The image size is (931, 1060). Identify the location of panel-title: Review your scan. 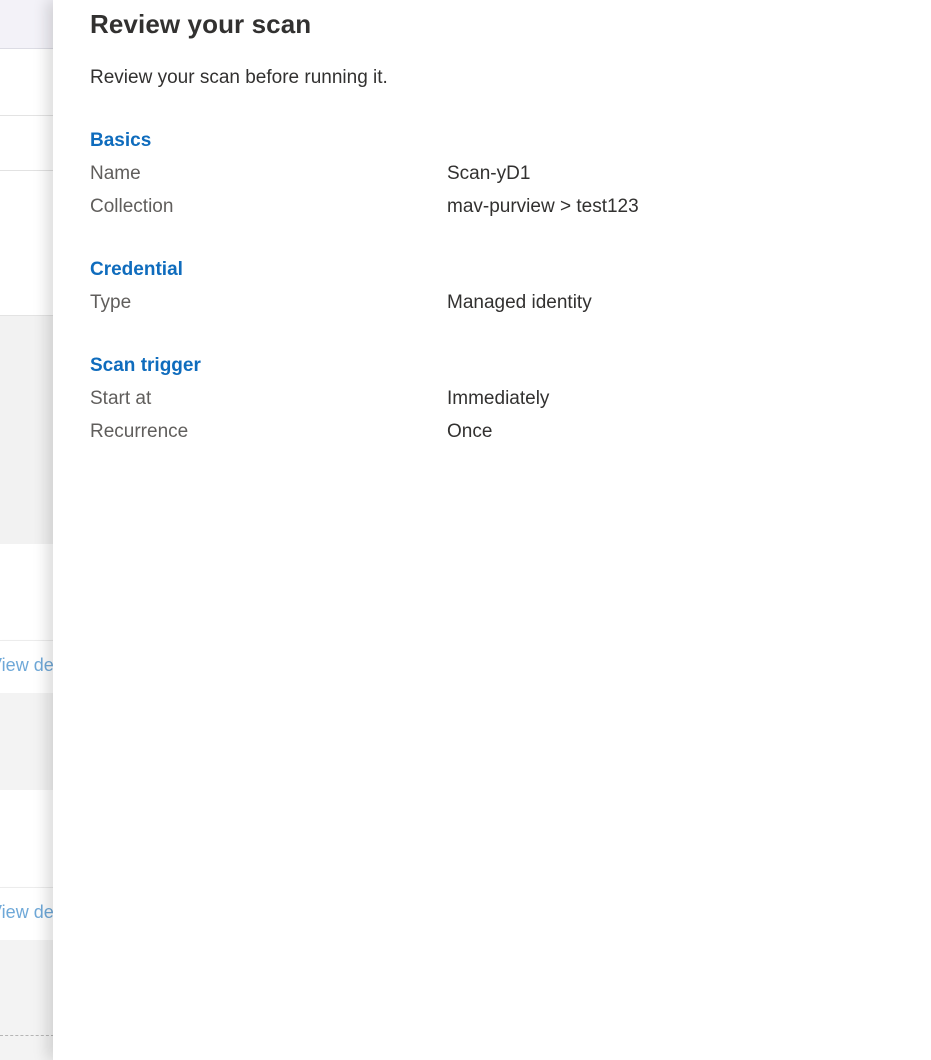
(201, 24).